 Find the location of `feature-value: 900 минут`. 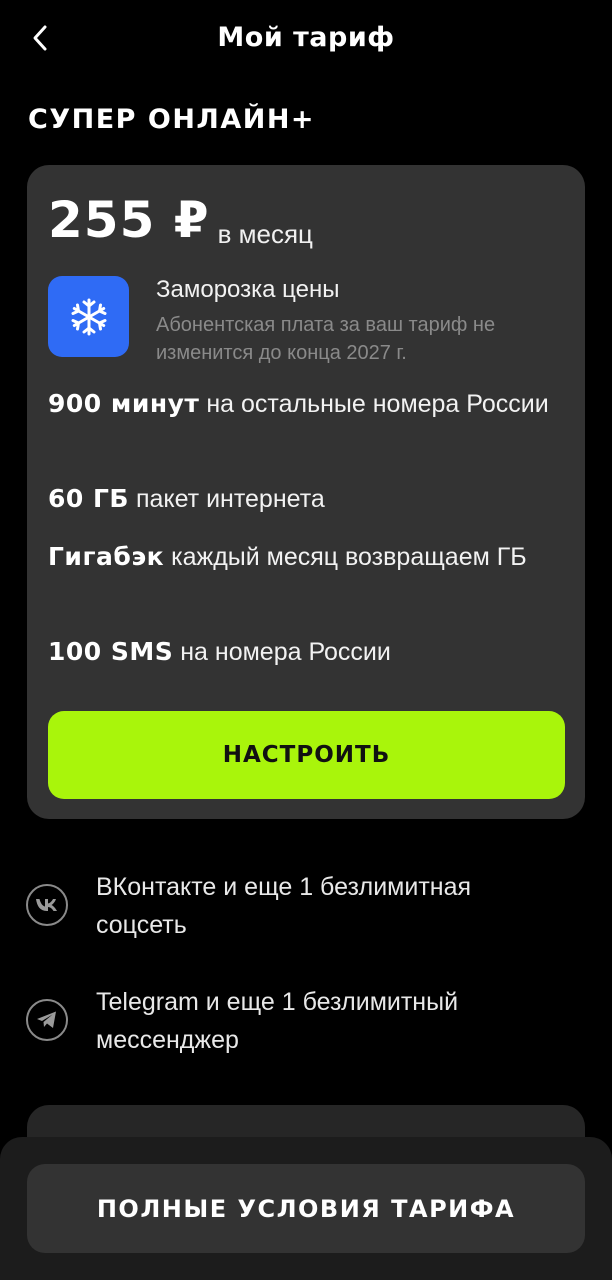

feature-value: 900 минут is located at coordinates (124, 403).